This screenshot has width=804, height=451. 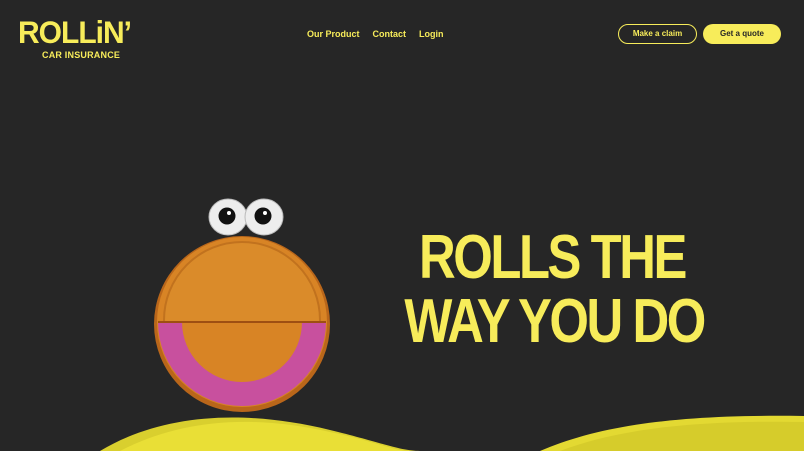 I want to click on nav-contact: Contact, so click(x=390, y=34).